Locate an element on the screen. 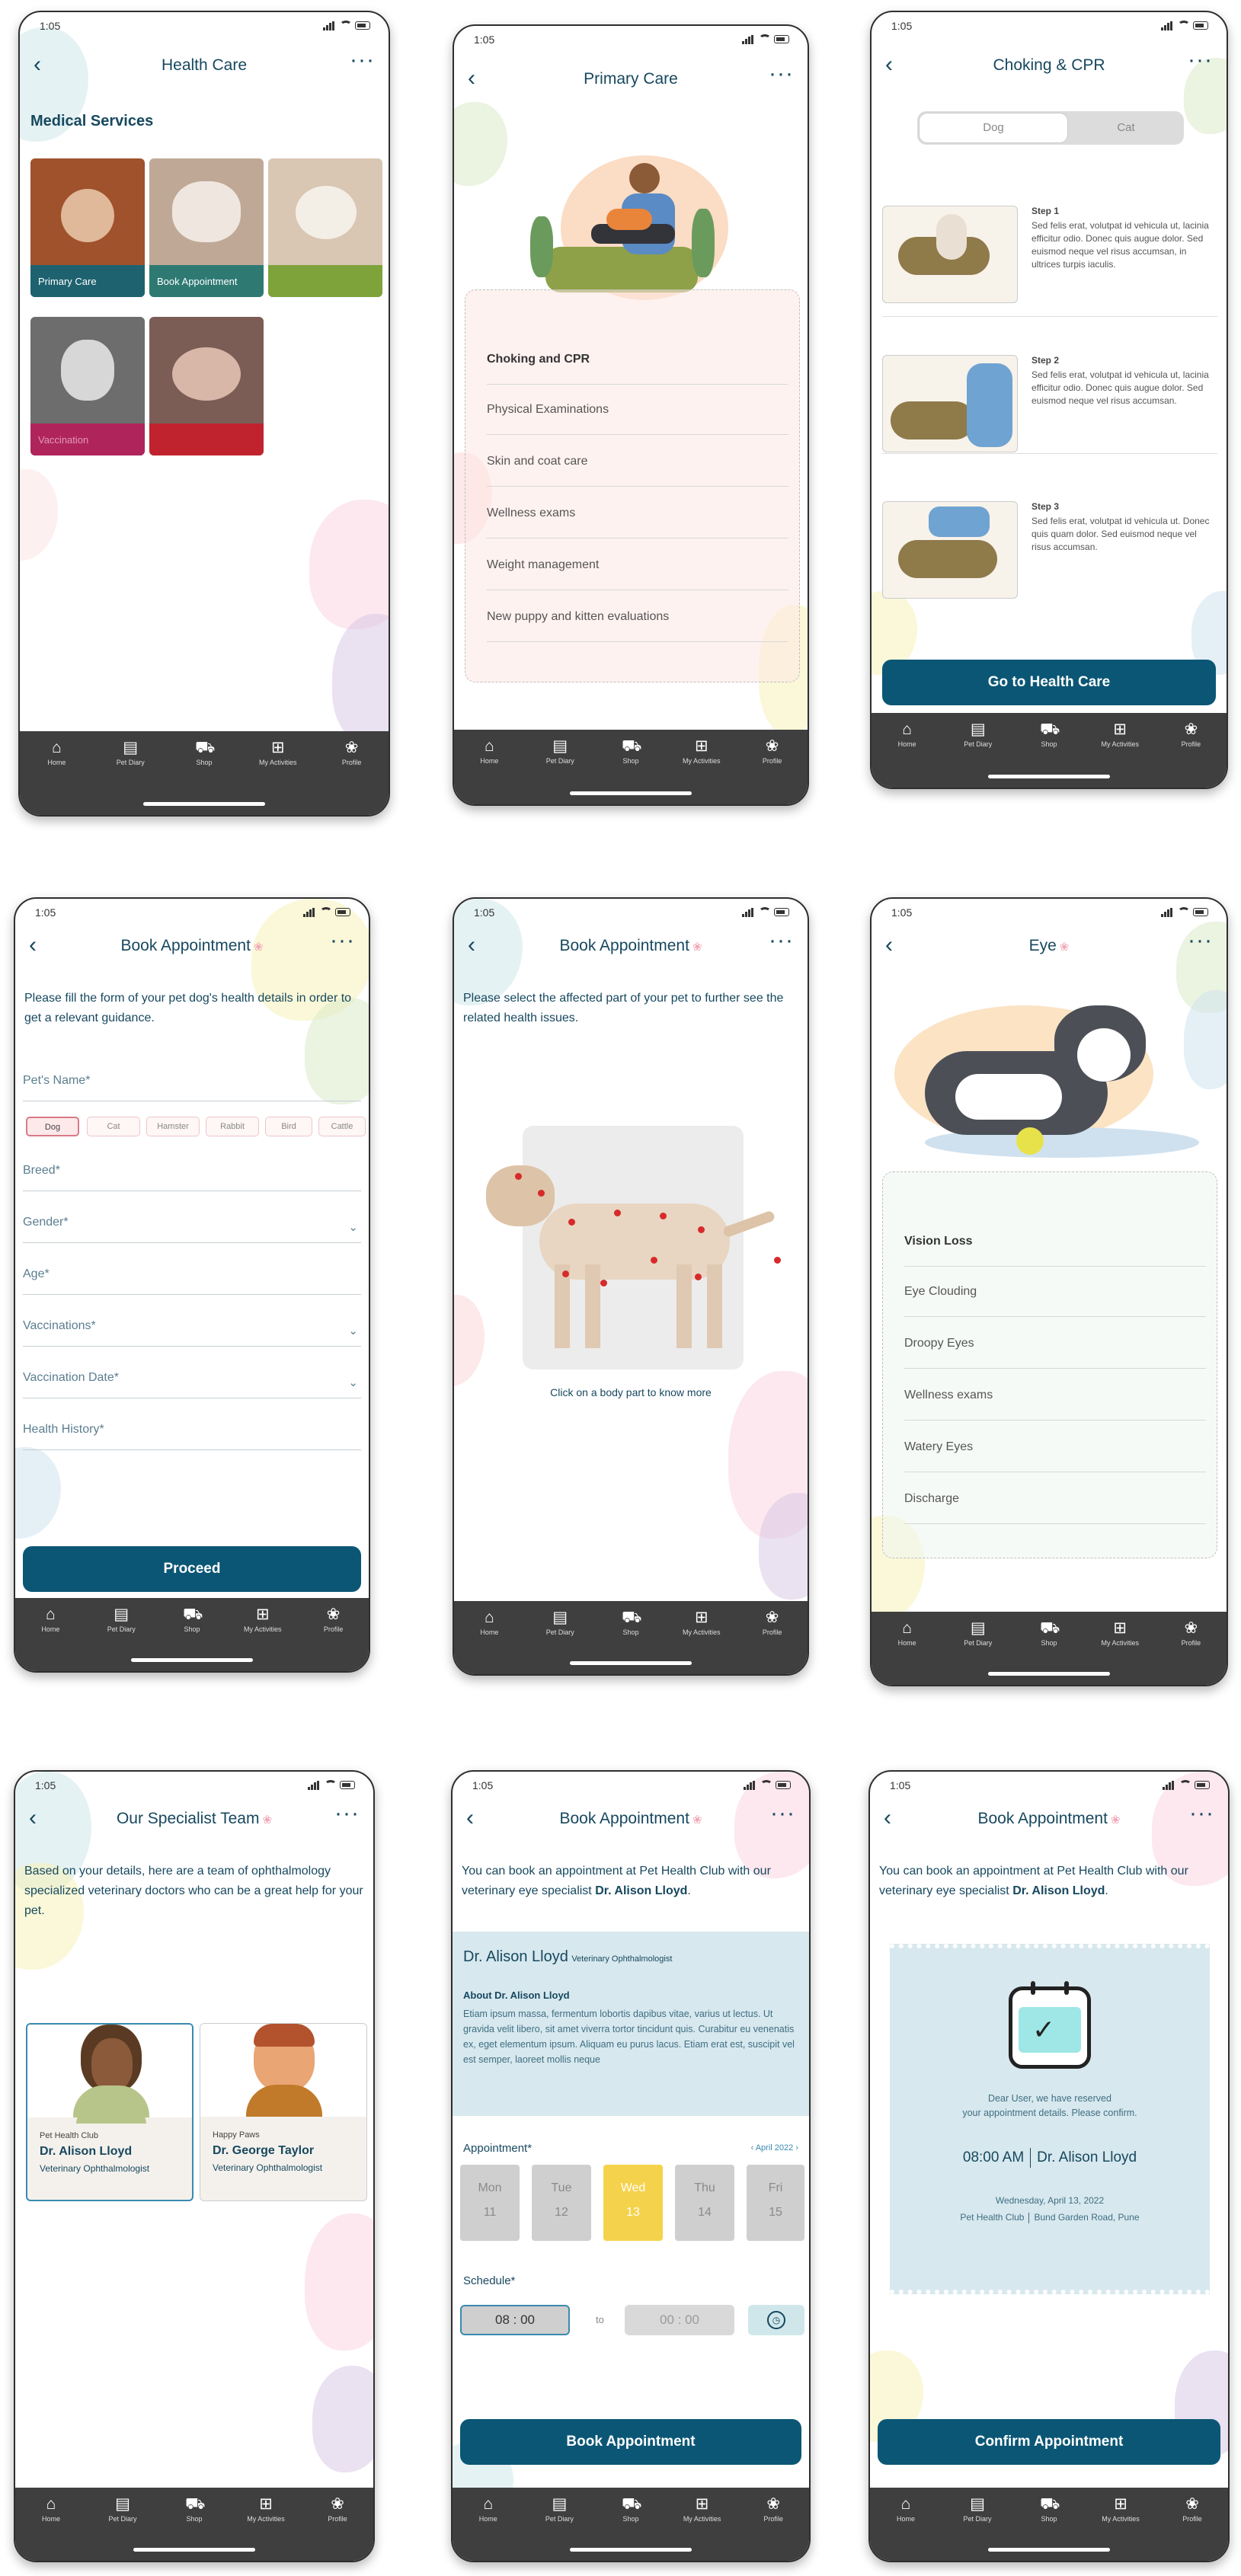  chip-cat: Cat is located at coordinates (113, 1126).